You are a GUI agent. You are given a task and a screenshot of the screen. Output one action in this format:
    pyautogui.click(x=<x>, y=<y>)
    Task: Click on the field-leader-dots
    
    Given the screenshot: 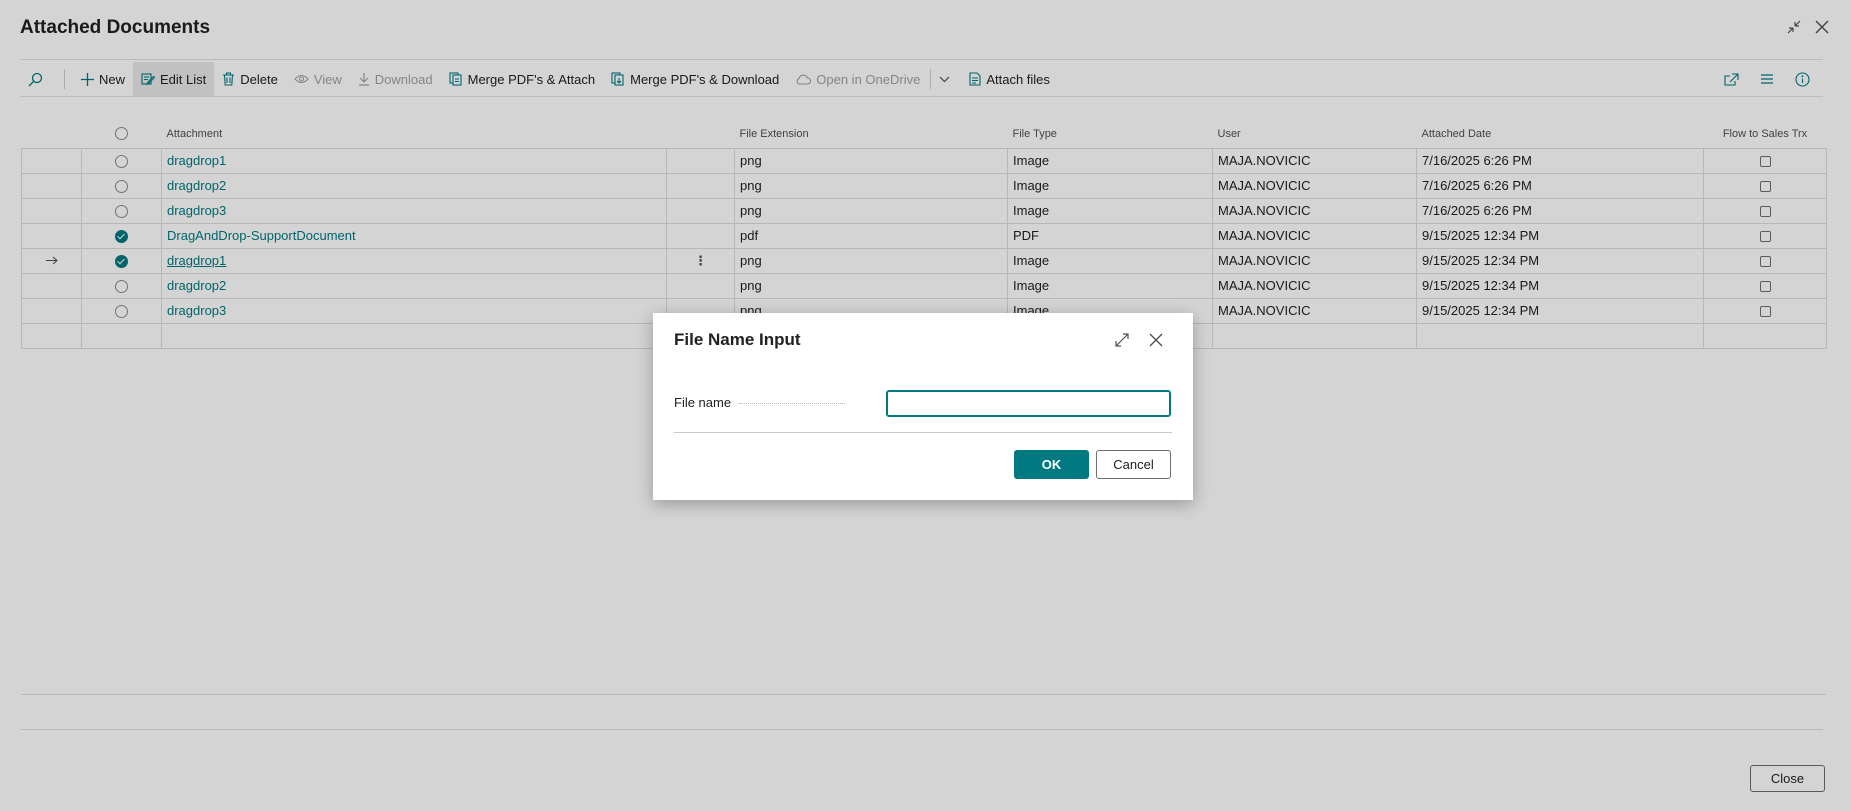 What is the action you would take?
    pyautogui.click(x=792, y=403)
    